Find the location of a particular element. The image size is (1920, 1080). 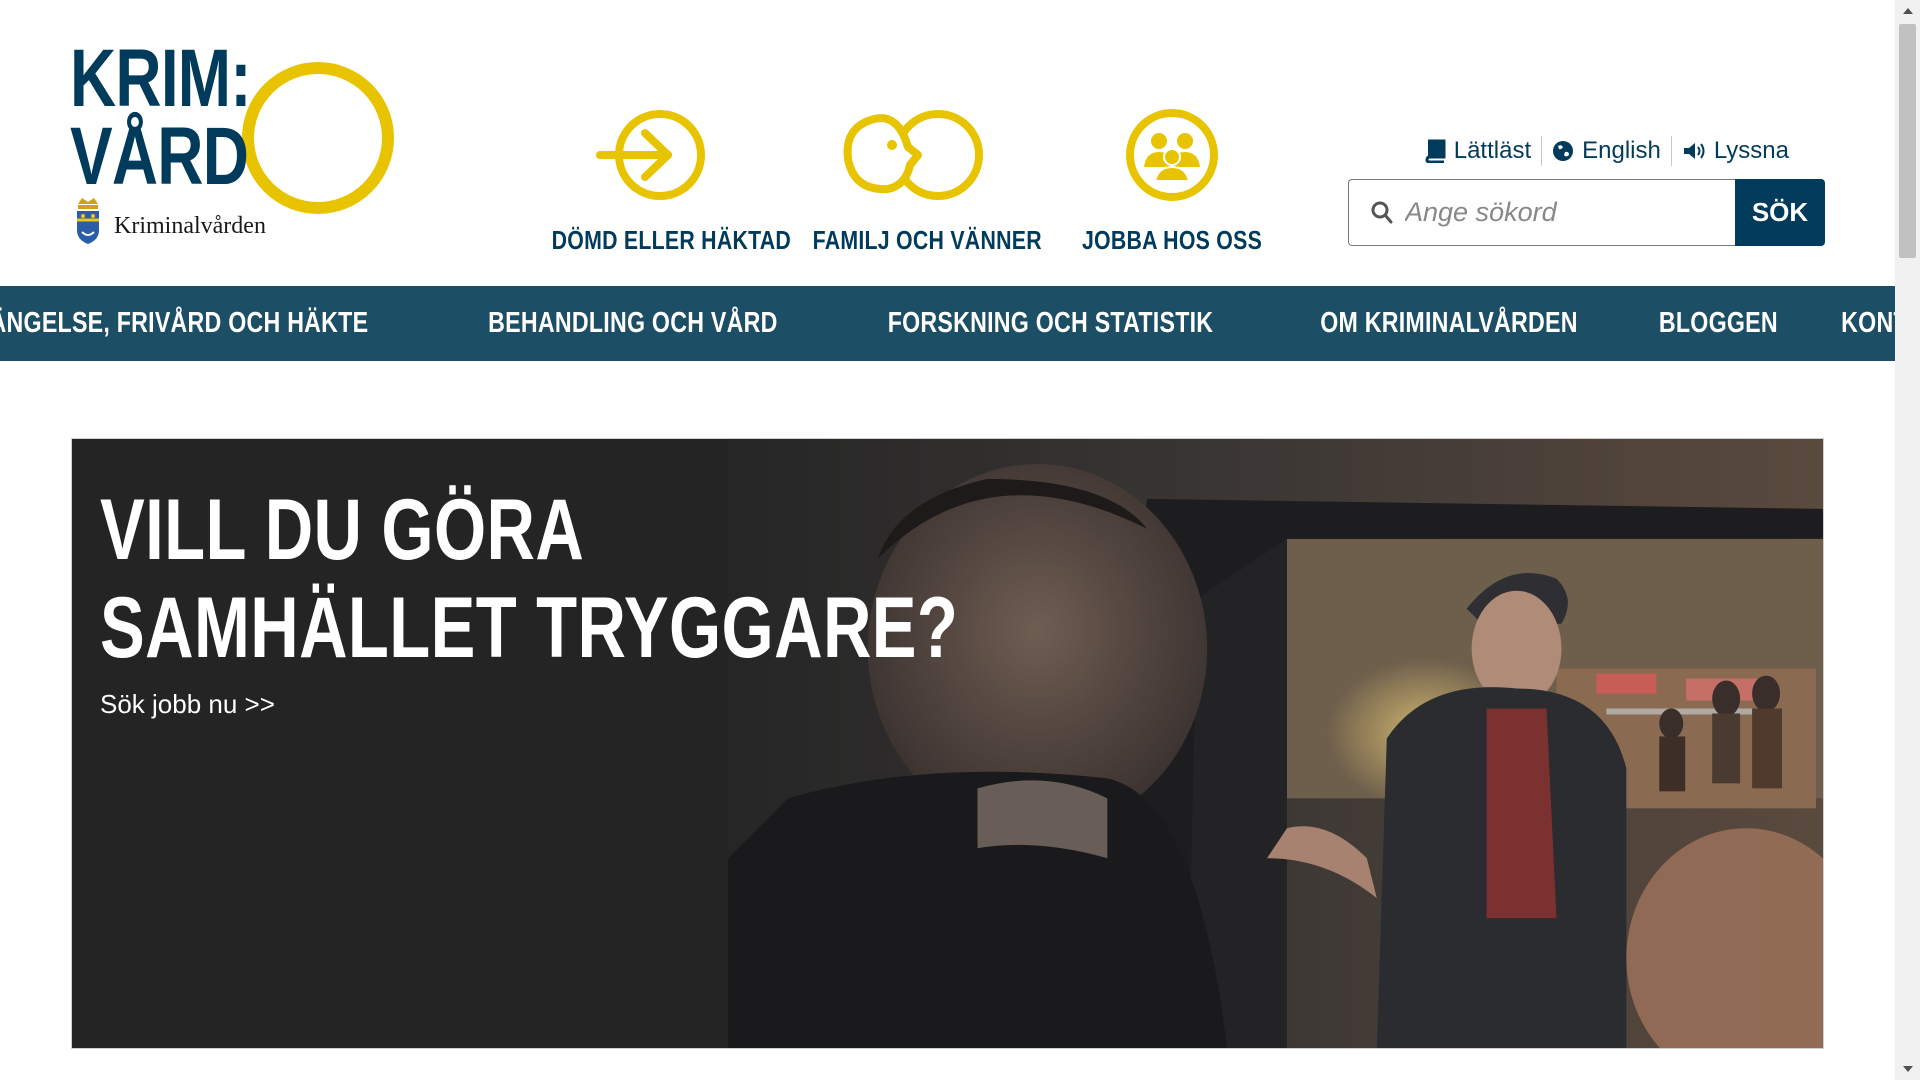

logo-ring is located at coordinates (318, 138).